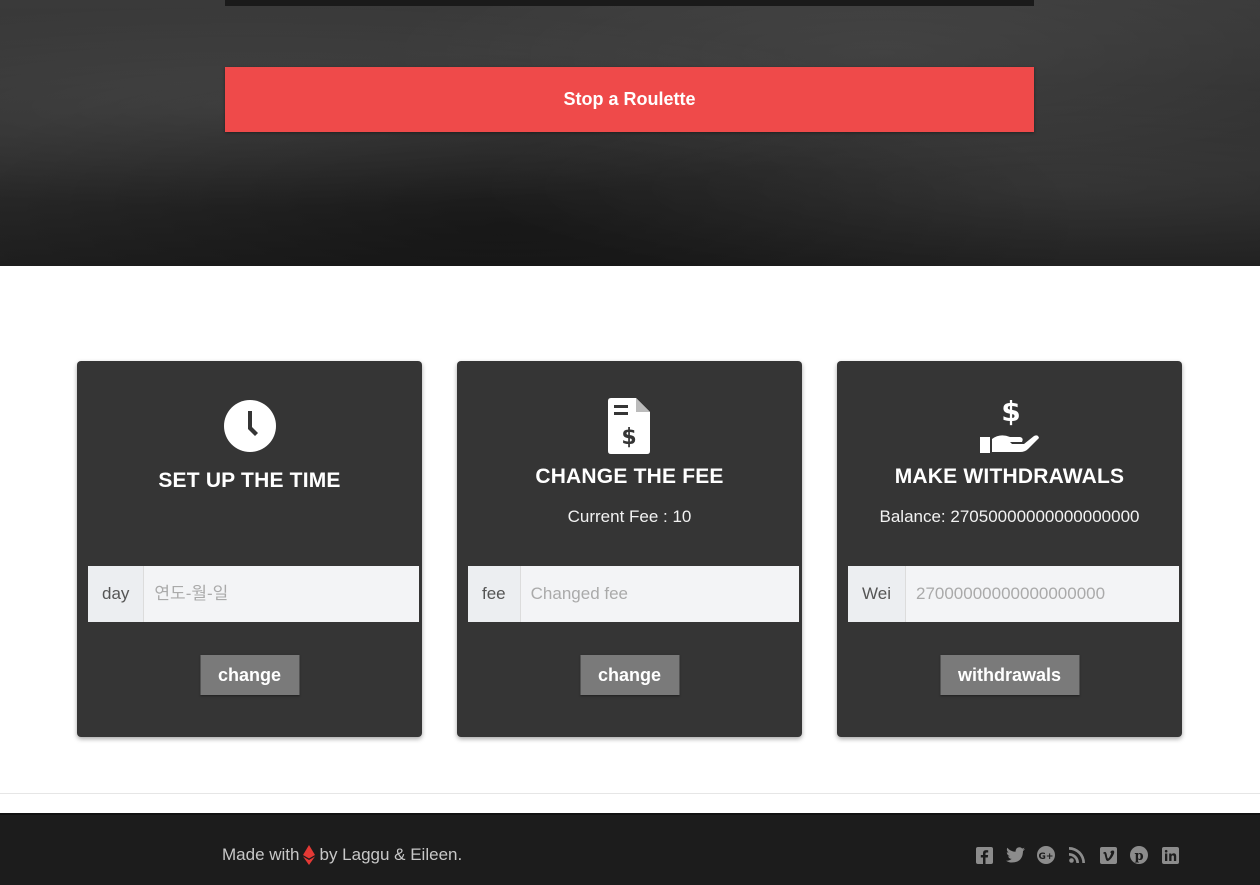 The width and height of the screenshot is (1260, 885). I want to click on stop-roulette-button: Stop a Roulette, so click(629, 99).